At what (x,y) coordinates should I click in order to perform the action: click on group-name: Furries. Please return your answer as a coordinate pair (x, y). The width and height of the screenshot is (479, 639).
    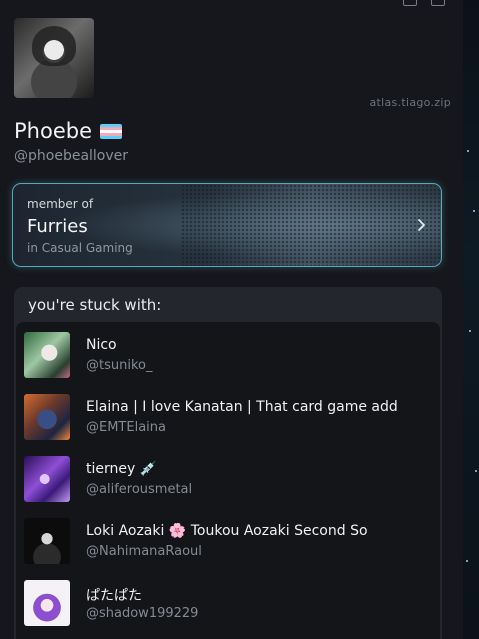
    Looking at the image, I should click on (57, 226).